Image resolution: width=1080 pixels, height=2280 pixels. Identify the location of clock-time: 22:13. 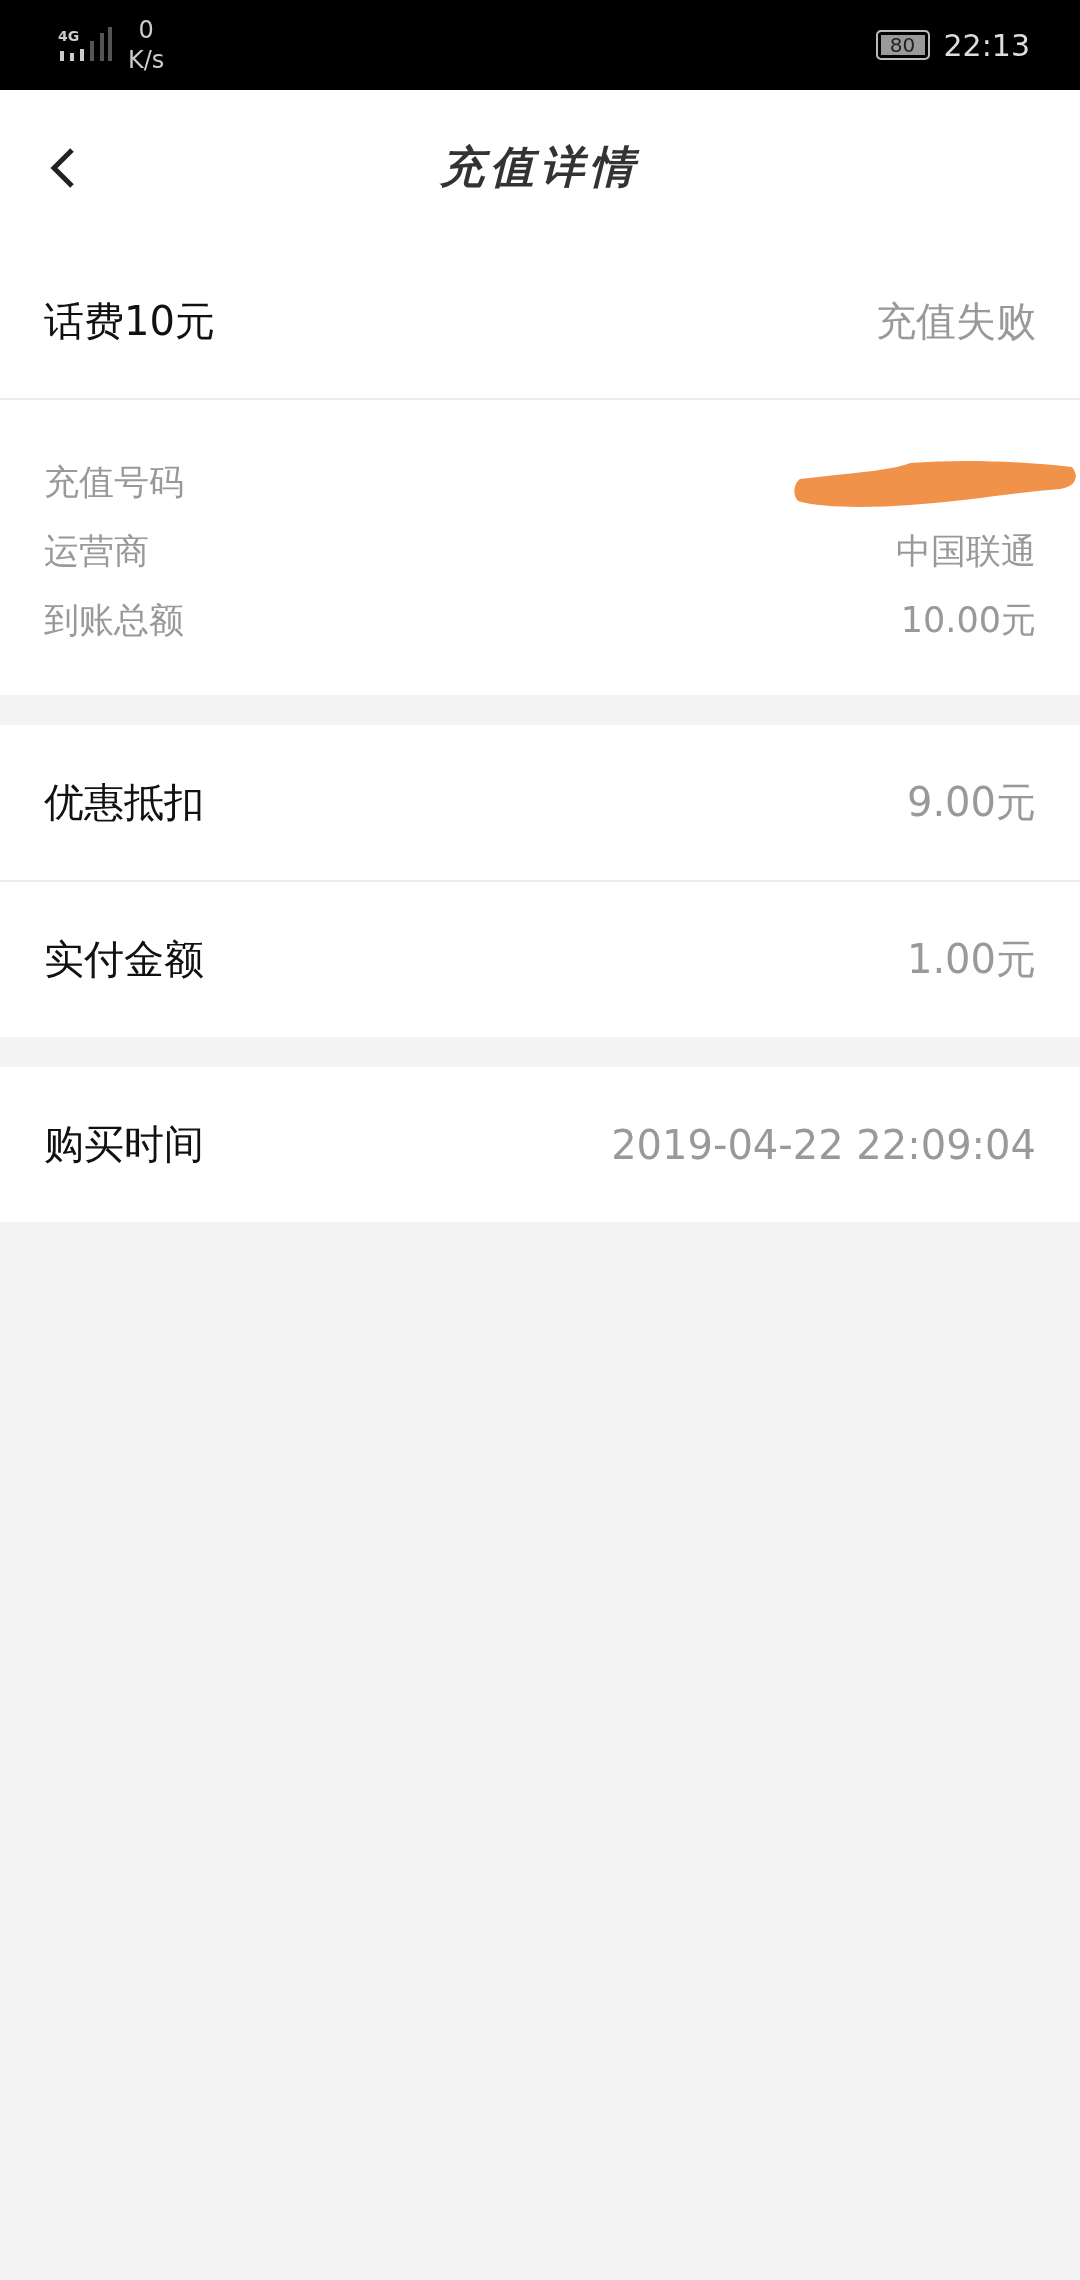
(986, 45).